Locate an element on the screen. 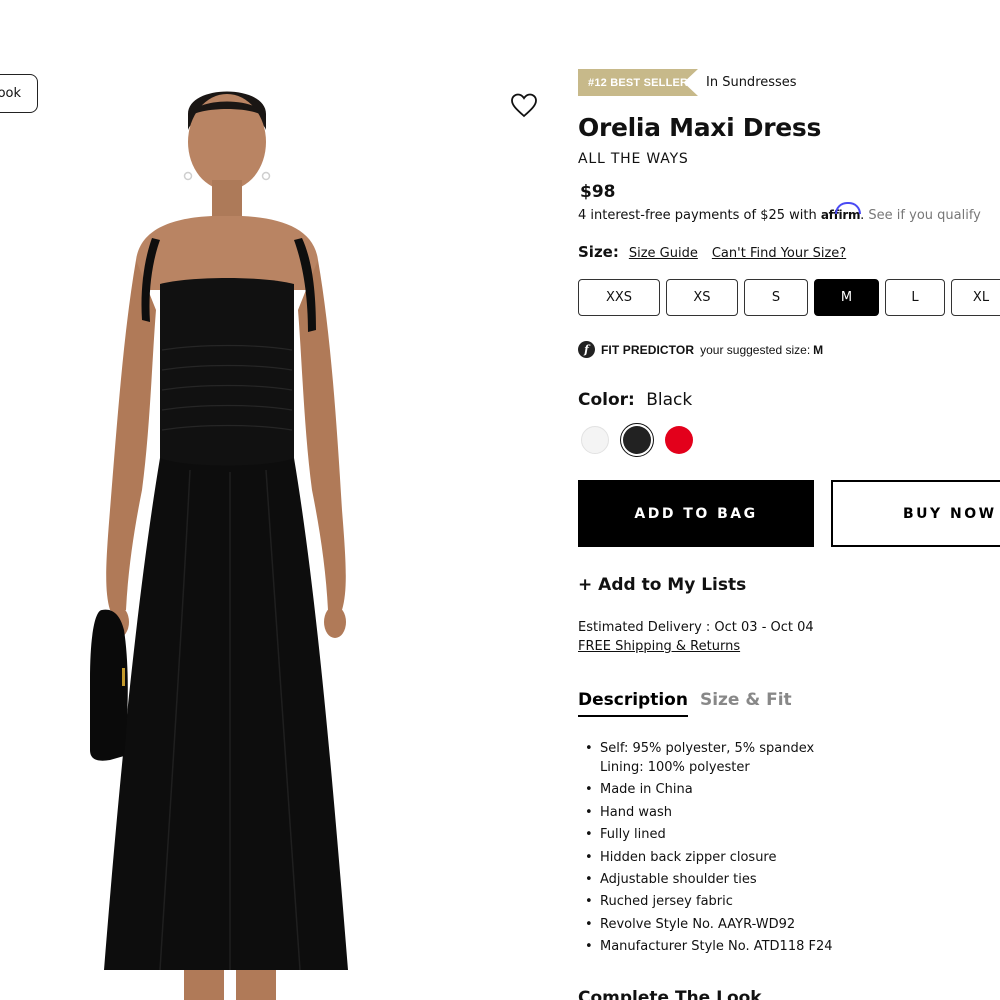 The image size is (1000, 1000). buy-now-button: BUY NOW is located at coordinates (915, 513).